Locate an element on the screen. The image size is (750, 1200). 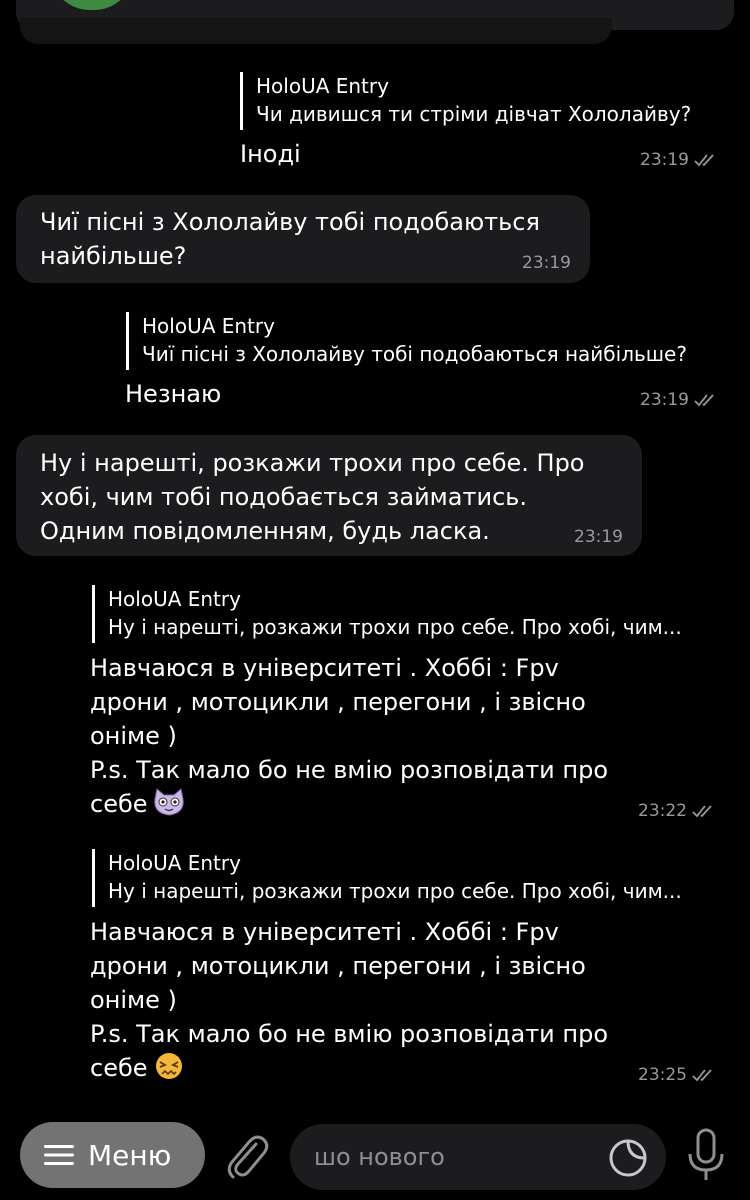
cat-emoji-icon is located at coordinates (168, 802).